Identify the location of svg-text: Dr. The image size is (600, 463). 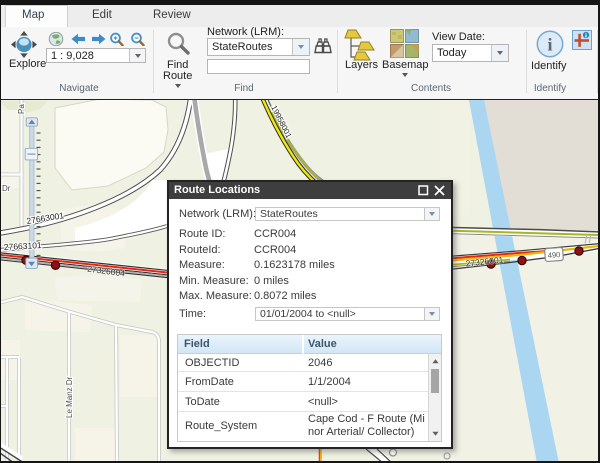
(6, 188).